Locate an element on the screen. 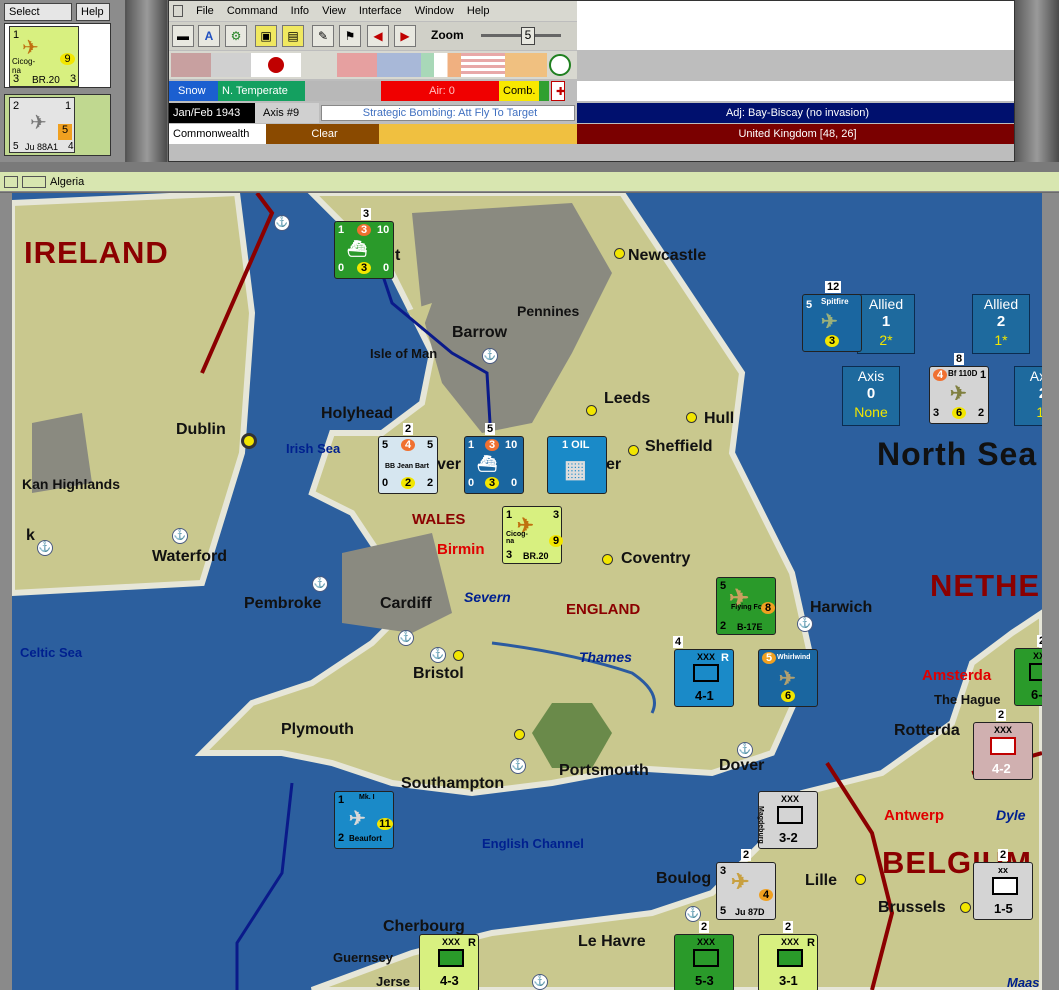  city-brussels: Brussels is located at coordinates (912, 907).